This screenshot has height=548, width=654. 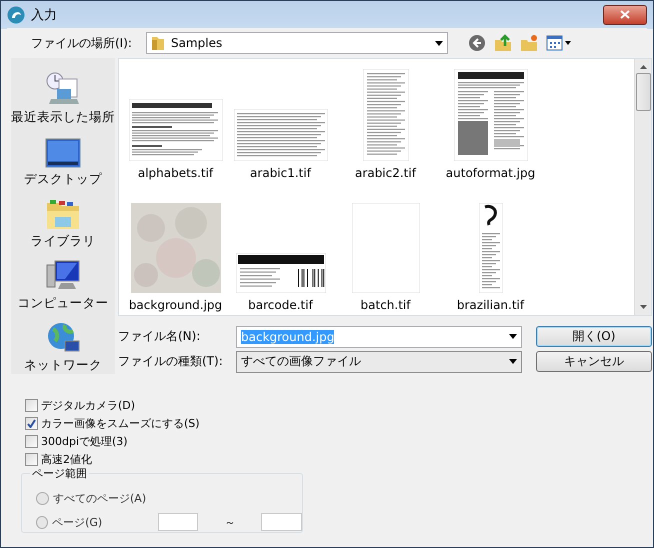 What do you see at coordinates (63, 345) in the screenshot?
I see `place-item: ネットワーク` at bounding box center [63, 345].